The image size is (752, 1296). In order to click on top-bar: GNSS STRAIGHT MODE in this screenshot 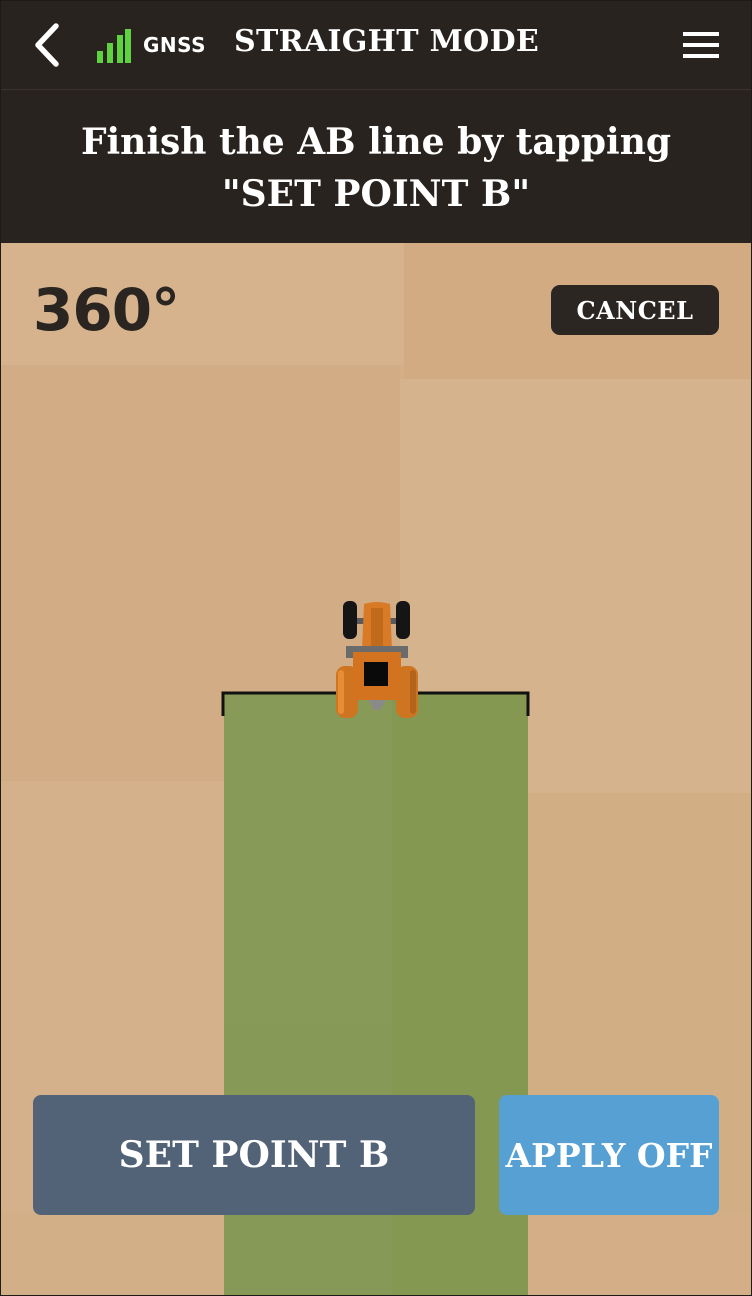, I will do `click(376, 45)`.